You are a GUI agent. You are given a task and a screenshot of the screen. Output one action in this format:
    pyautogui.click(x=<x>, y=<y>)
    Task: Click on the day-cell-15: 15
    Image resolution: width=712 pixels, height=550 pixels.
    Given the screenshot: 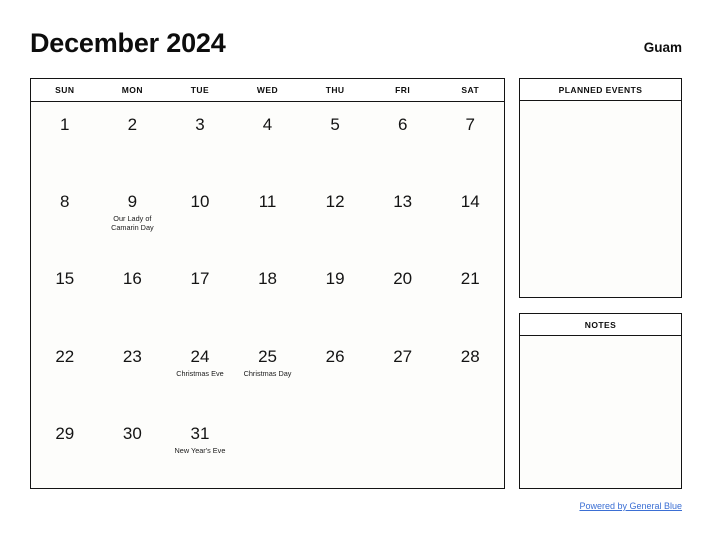 What is the action you would take?
    pyautogui.click(x=65, y=294)
    